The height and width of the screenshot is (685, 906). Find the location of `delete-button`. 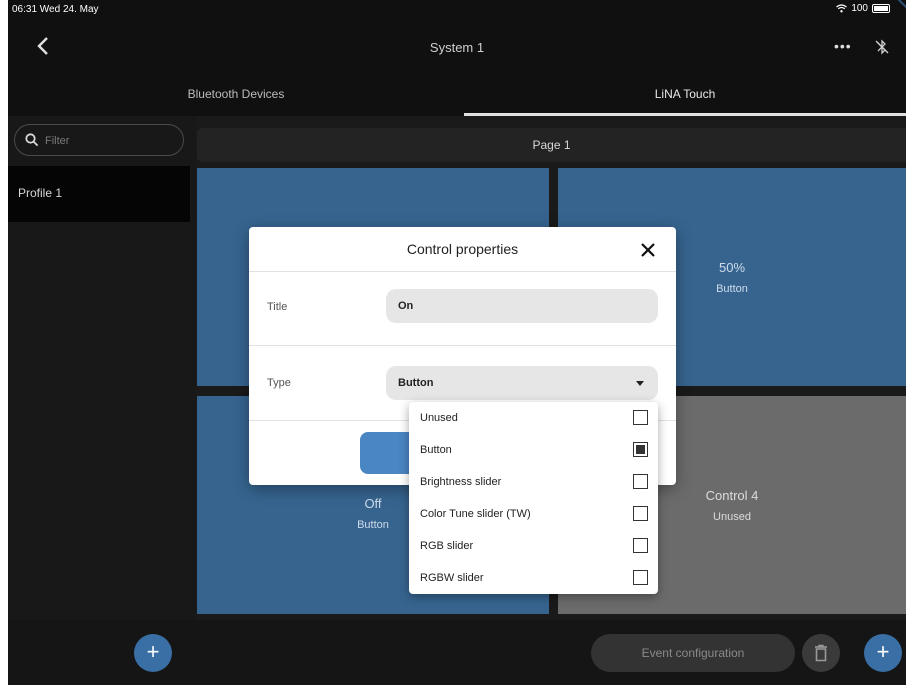

delete-button is located at coordinates (821, 653).